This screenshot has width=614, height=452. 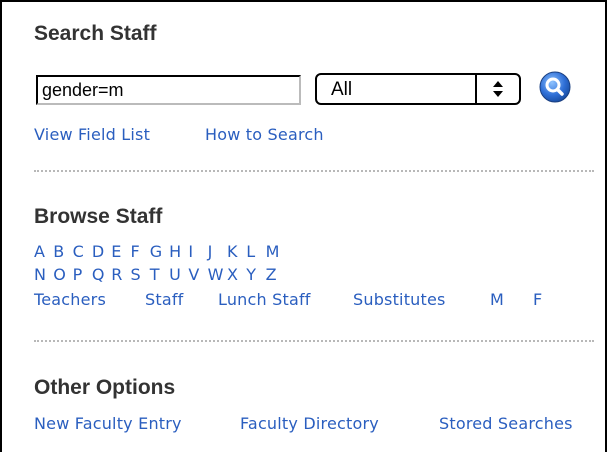 What do you see at coordinates (537, 299) in the screenshot?
I see `gender-f-link: F` at bounding box center [537, 299].